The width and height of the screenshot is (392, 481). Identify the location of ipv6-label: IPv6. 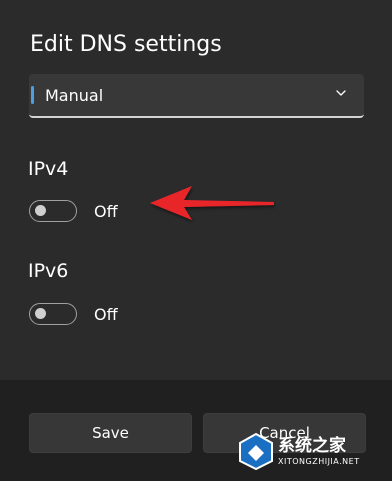
(48, 271).